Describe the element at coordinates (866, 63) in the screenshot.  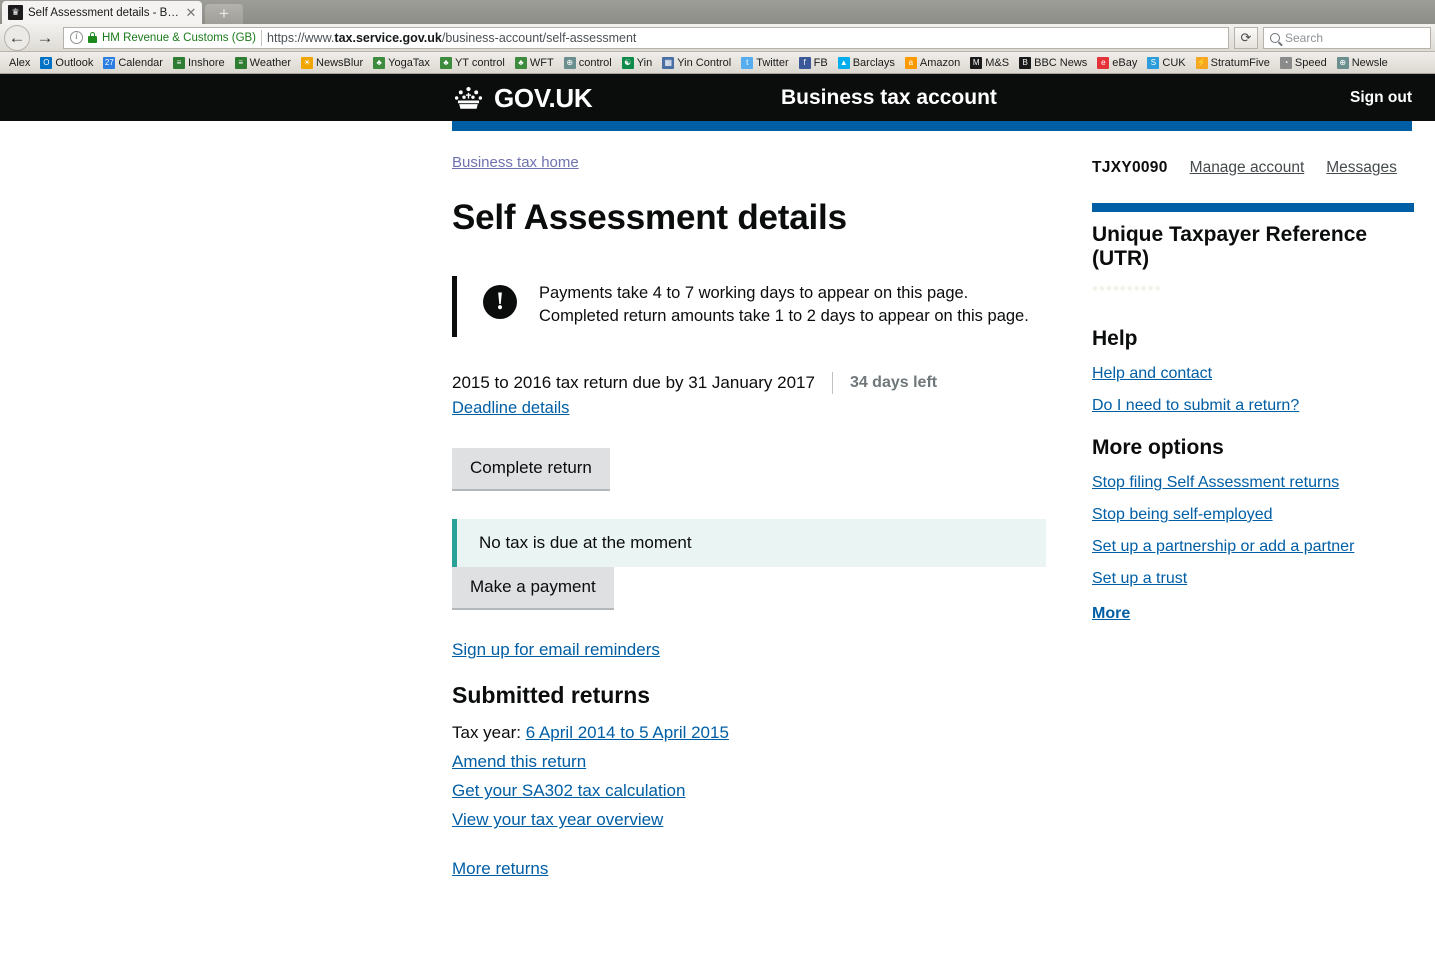
I see `bookmark-barclays: ▲ Barclays` at that location.